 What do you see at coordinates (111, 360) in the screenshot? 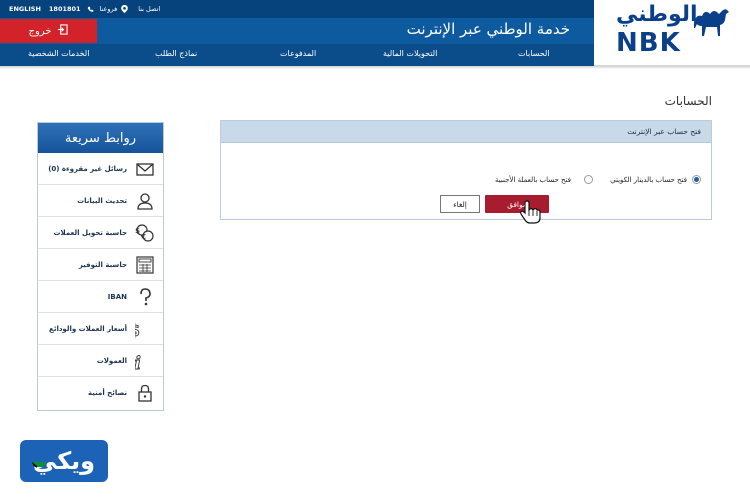
I see `quick-link-label: العمولات` at bounding box center [111, 360].